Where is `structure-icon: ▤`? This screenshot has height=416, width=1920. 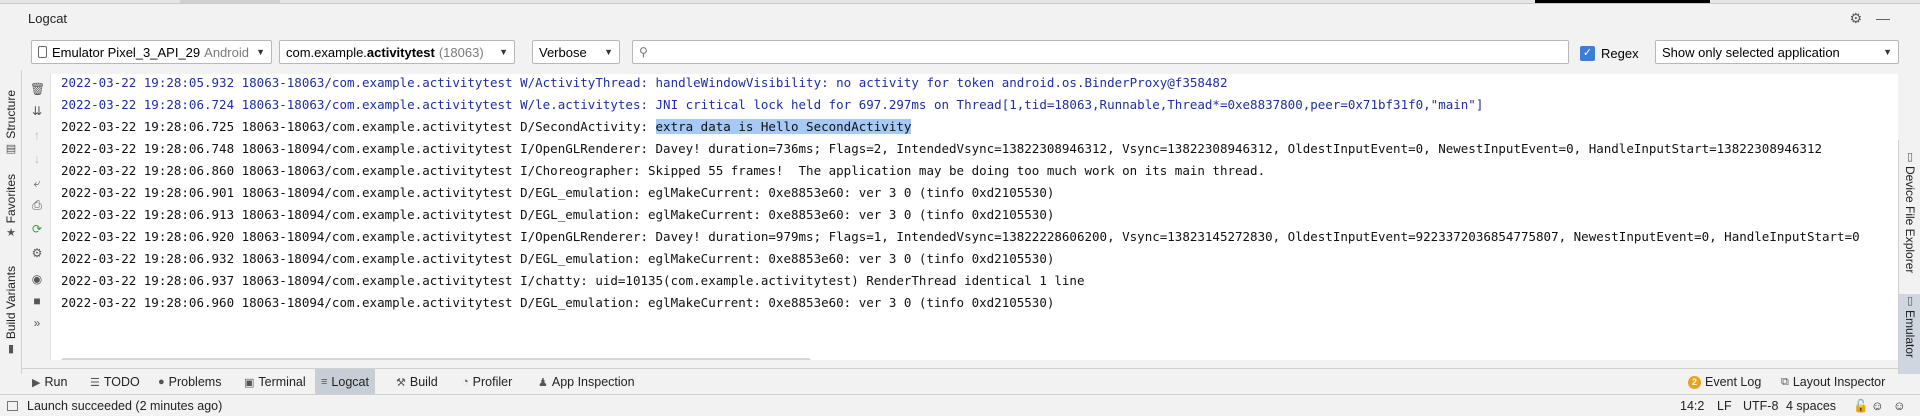
structure-icon: ▤ is located at coordinates (11, 148).